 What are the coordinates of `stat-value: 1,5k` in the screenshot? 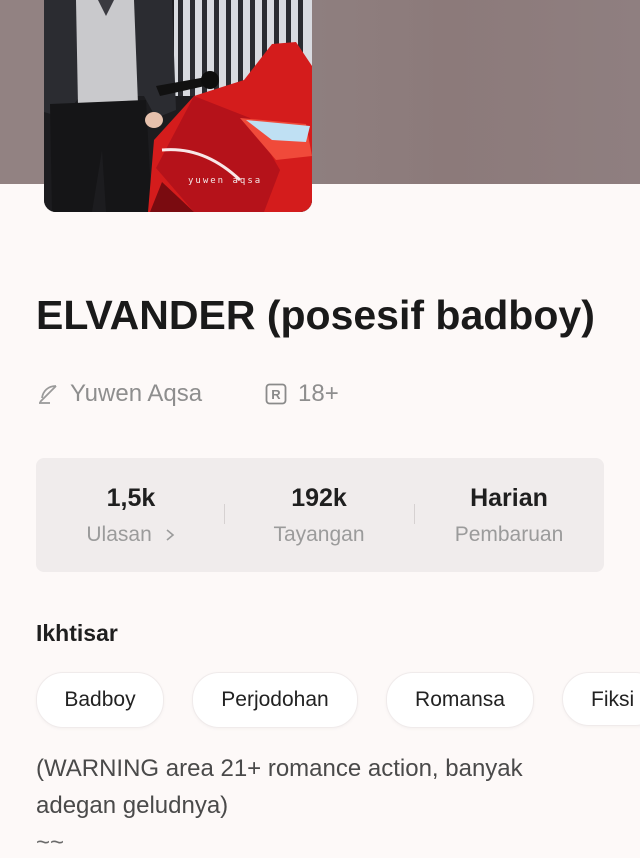 It's located at (131, 498).